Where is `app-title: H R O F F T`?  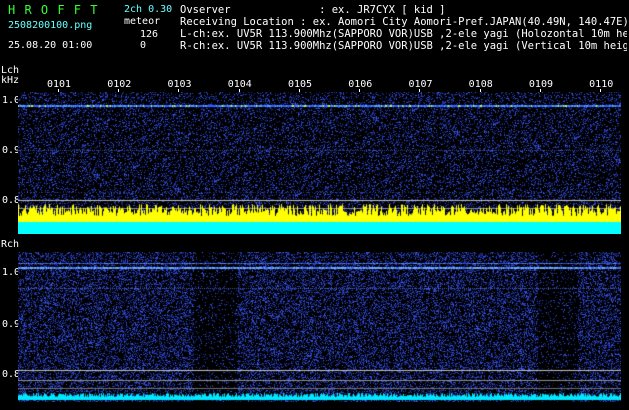
app-title: H R O F F T is located at coordinates (53, 10).